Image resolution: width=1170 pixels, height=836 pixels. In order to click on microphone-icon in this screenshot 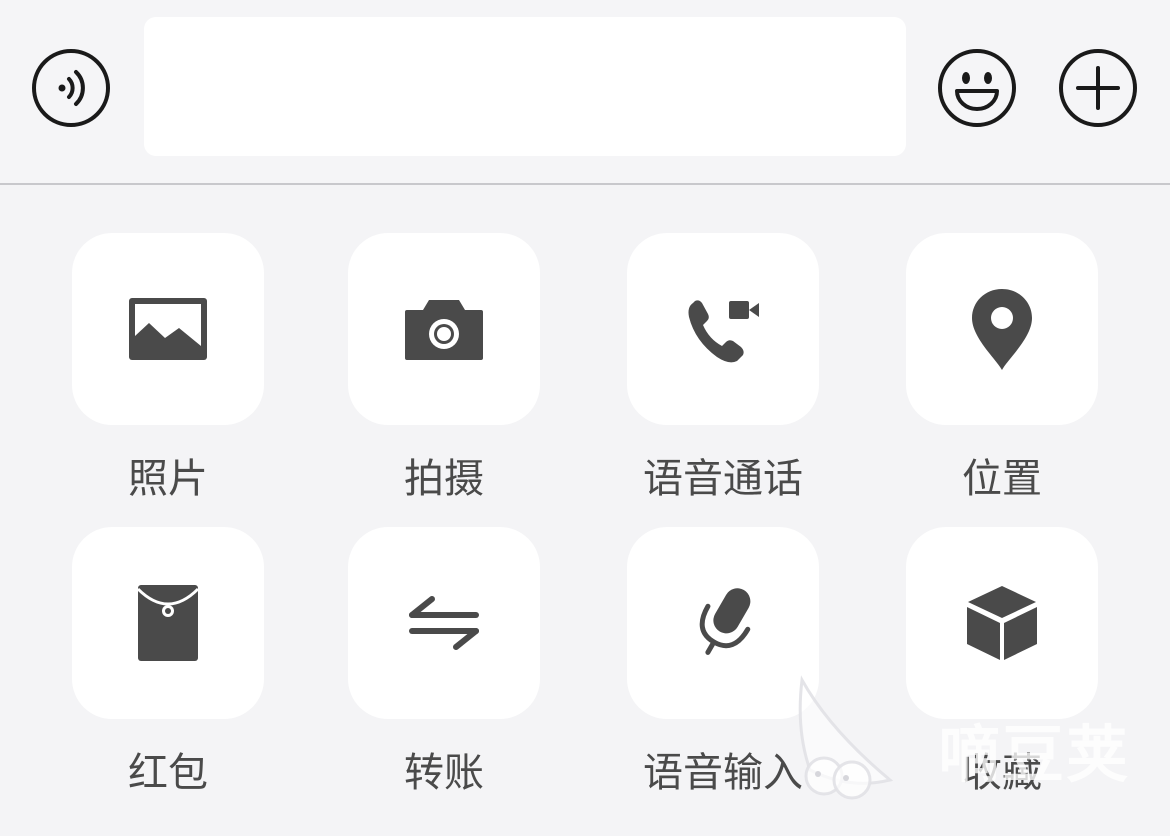, I will do `click(725, 621)`.